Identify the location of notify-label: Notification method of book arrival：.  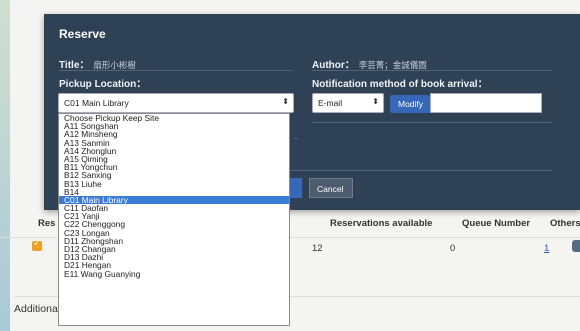
(400, 84).